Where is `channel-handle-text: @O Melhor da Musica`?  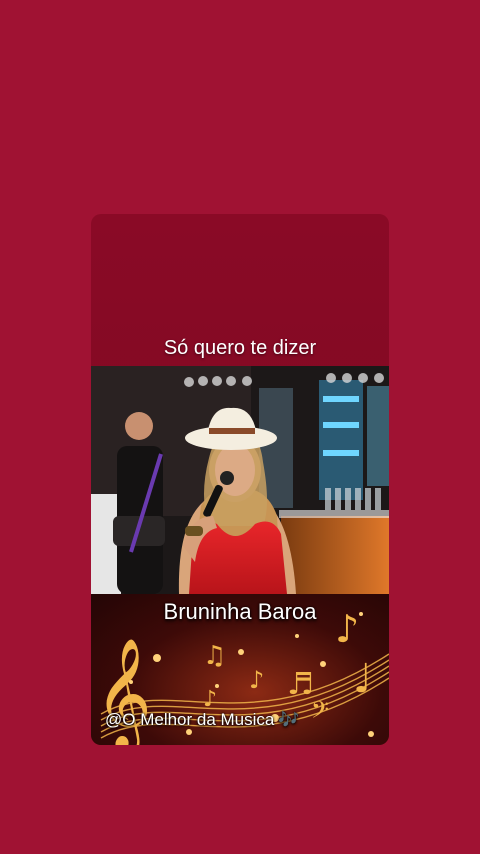
channel-handle-text: @O Melhor da Musica is located at coordinates (190, 719).